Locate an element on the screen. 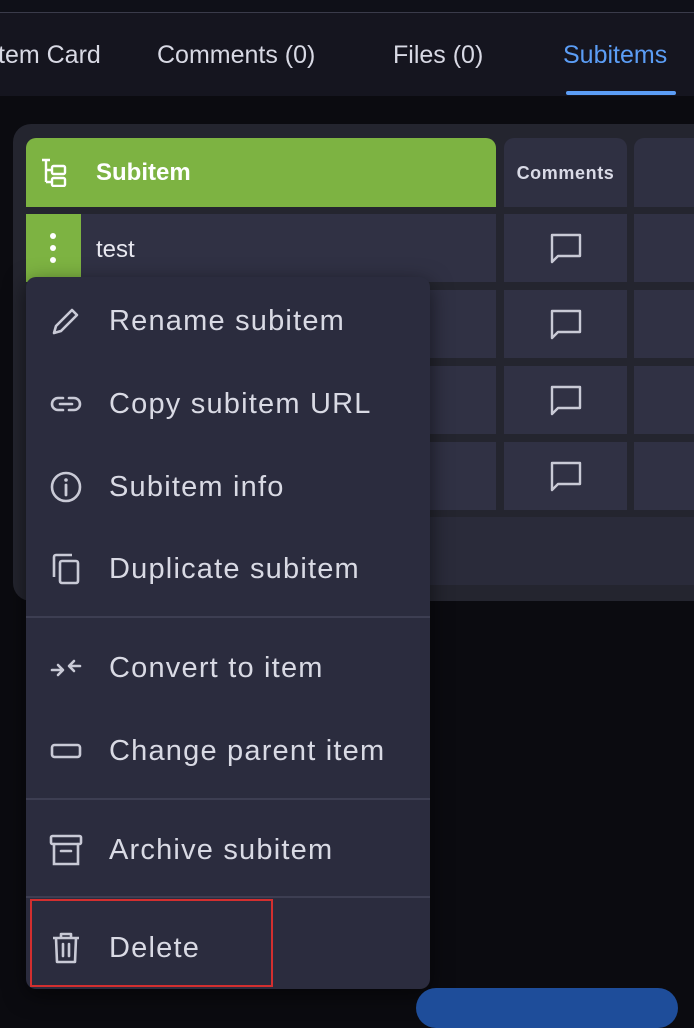 The width and height of the screenshot is (694, 1028). top-bar is located at coordinates (347, 6).